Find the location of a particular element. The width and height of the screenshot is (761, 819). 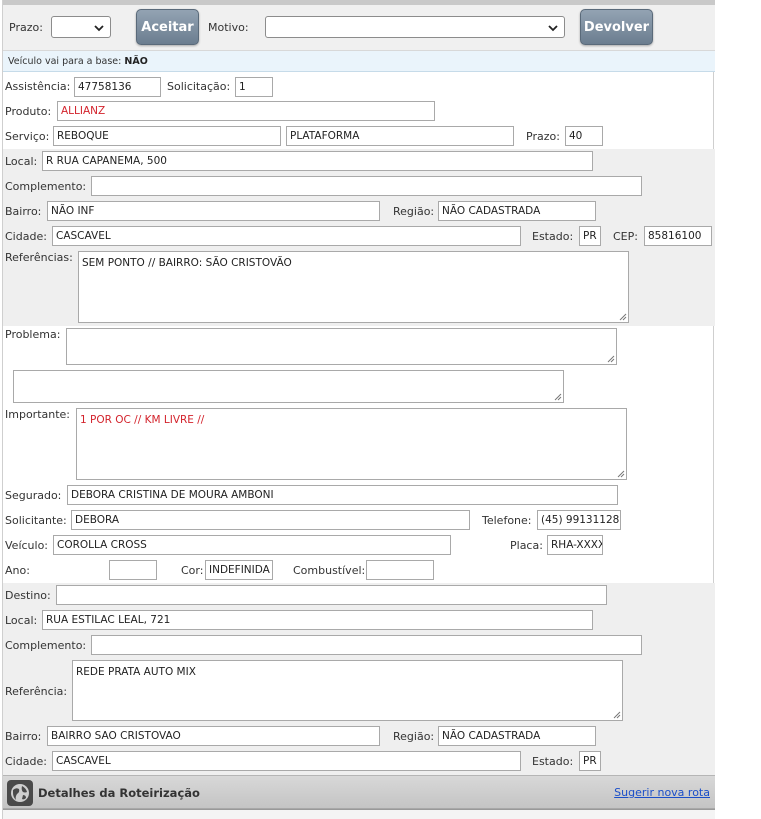

veiculo-field: COROLLA CROSS is located at coordinates (252, 545).